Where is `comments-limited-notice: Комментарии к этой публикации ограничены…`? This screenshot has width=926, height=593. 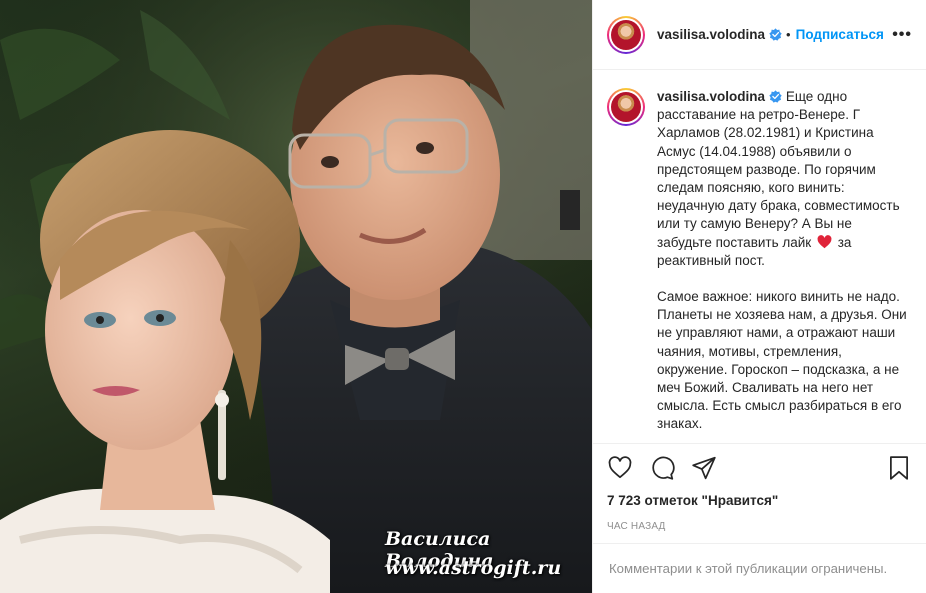
comments-limited-notice: Комментарии к этой публикации ограничены… is located at coordinates (759, 568).